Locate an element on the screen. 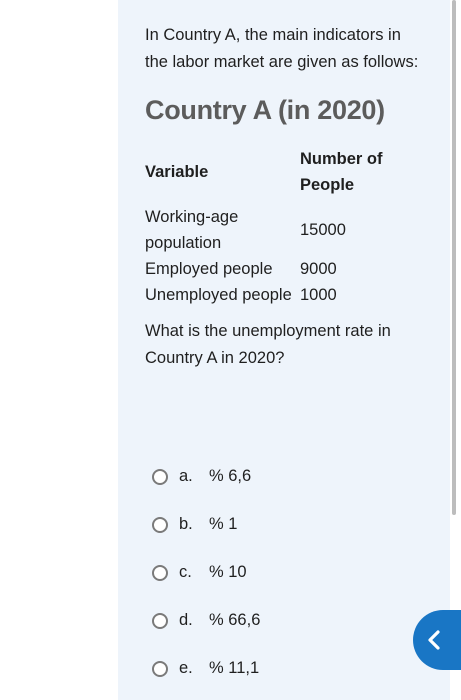 The height and width of the screenshot is (700, 461). table-row: Unemployed people 1000 is located at coordinates (277, 295).